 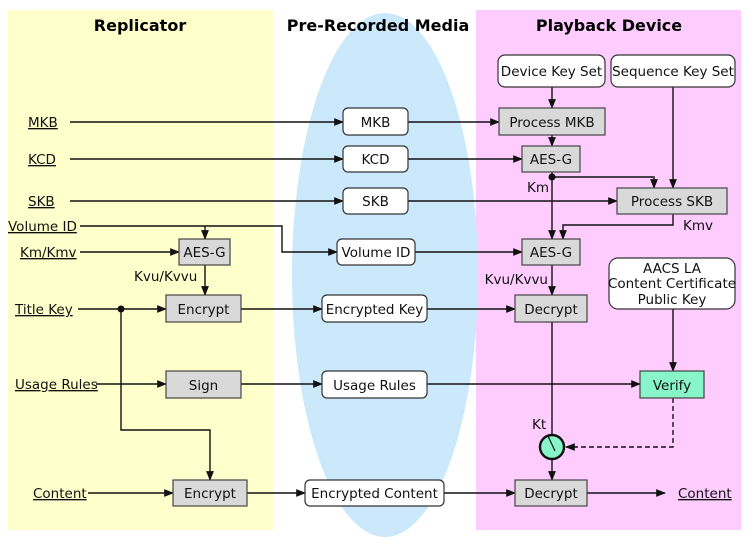 I want to click on svg-text: Content Certificate, so click(x=672, y=284).